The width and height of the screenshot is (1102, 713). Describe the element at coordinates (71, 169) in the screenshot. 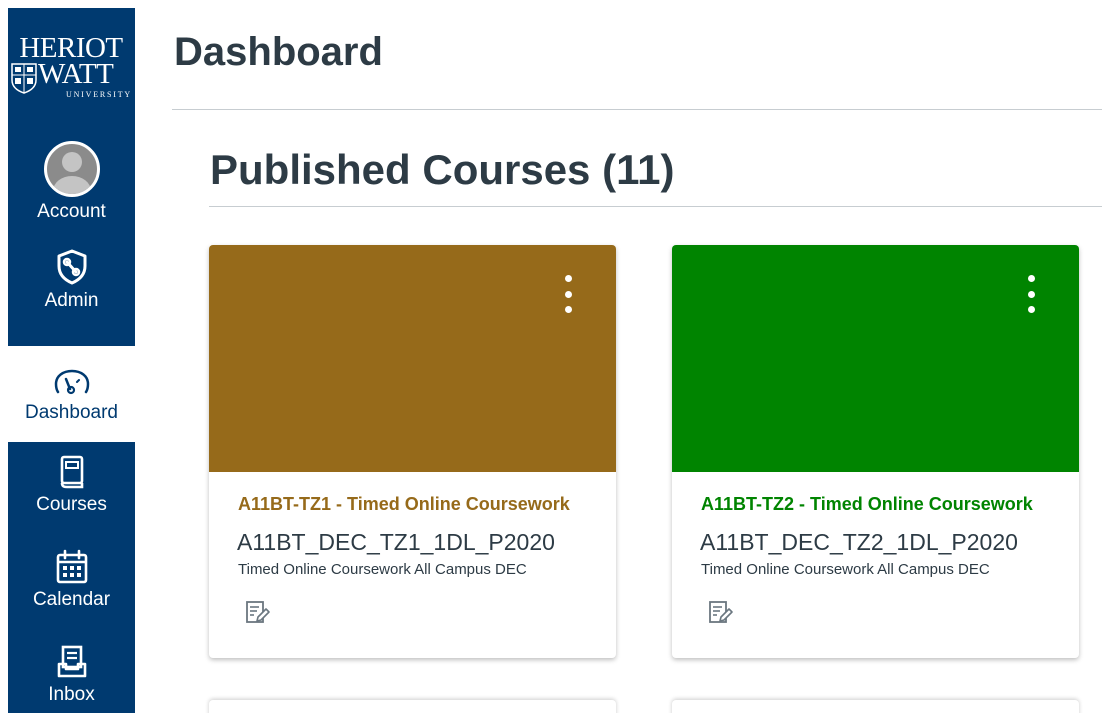

I see `avatar-icon` at that location.